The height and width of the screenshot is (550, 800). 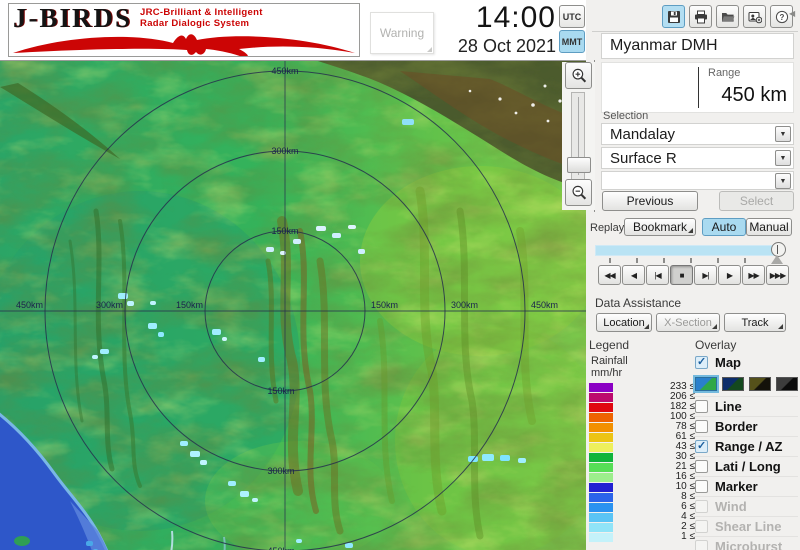 What do you see at coordinates (515, 17) in the screenshot?
I see `clock-time: 14:00` at bounding box center [515, 17].